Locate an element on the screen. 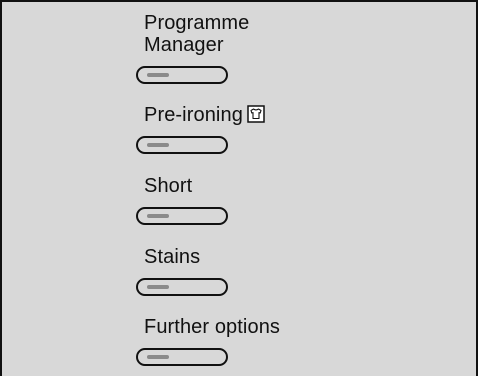  further-options-label: Further options is located at coordinates (212, 327).